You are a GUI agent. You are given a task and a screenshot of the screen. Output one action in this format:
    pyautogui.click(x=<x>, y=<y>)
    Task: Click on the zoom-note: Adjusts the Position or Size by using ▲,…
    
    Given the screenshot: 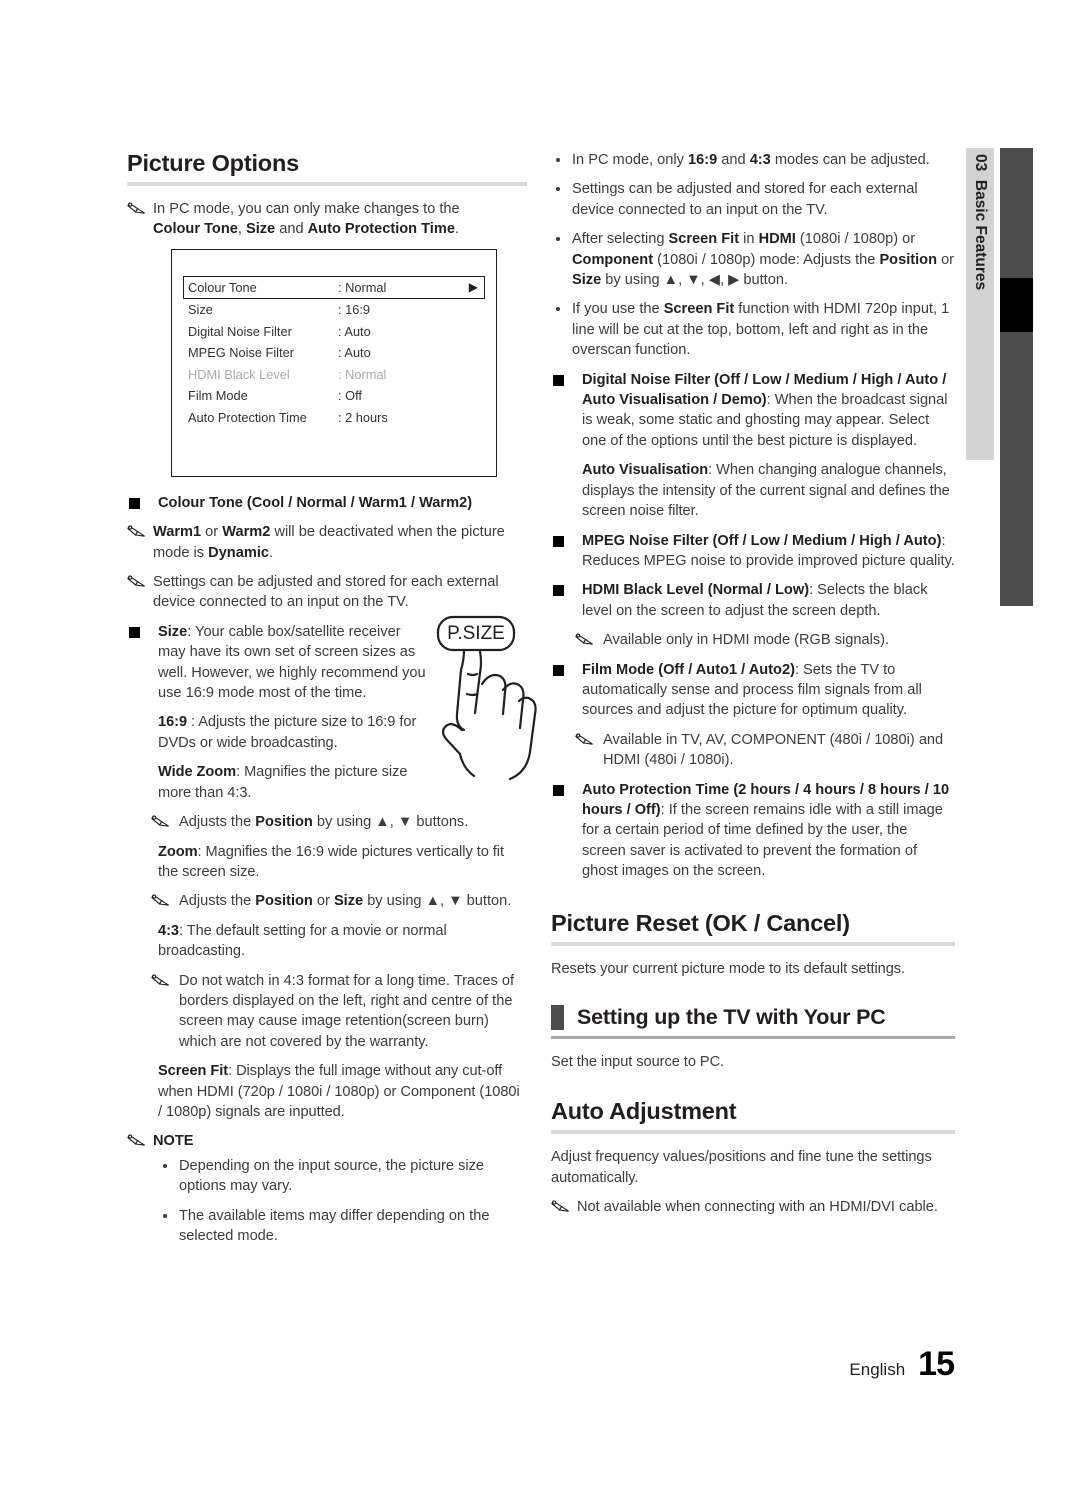 What is the action you would take?
    pyautogui.click(x=327, y=901)
    